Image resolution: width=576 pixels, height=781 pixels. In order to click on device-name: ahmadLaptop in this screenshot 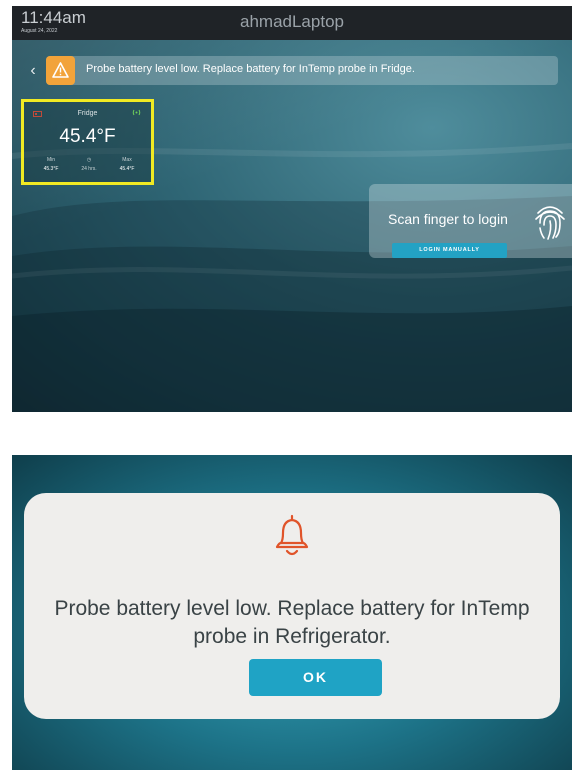, I will do `click(292, 21)`.